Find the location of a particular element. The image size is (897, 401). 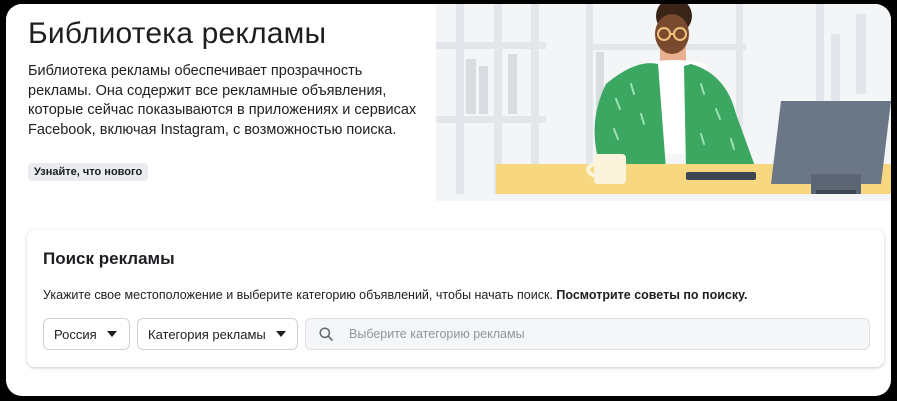

ad-category-value: Категория рекламы is located at coordinates (207, 334).